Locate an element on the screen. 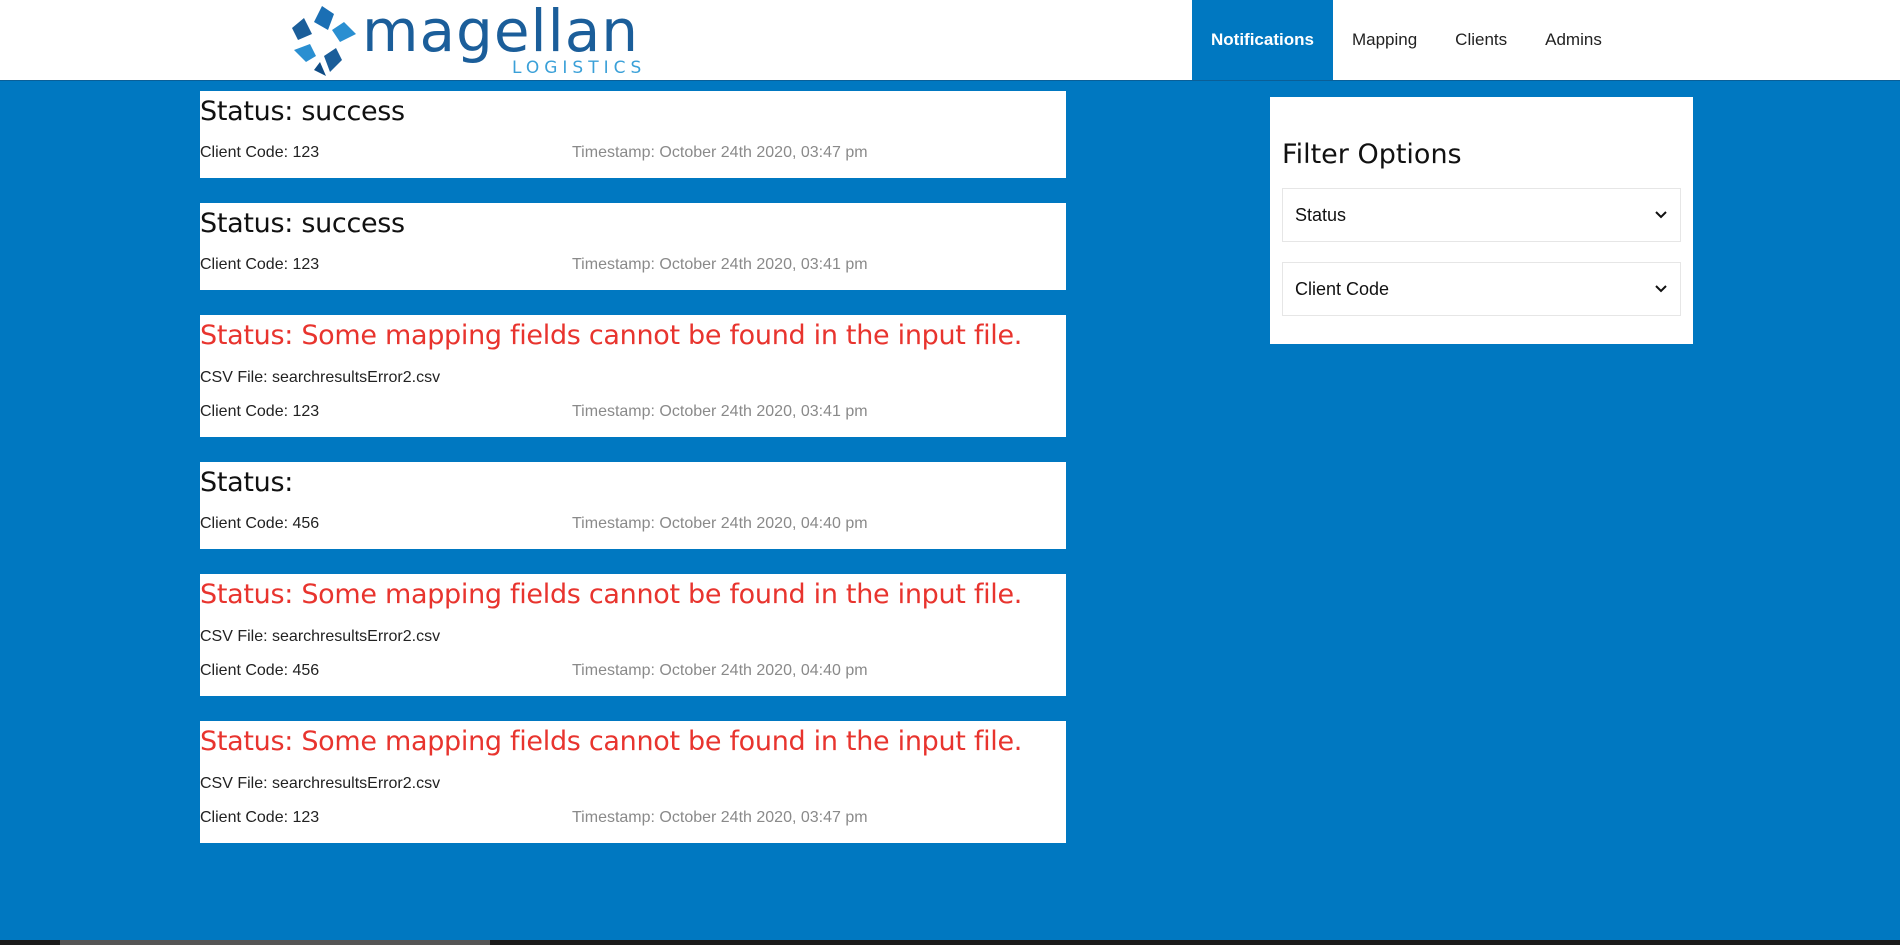 The height and width of the screenshot is (945, 1900). main-nav: Notifications Mapping Clients Admins is located at coordinates (1406, 40).